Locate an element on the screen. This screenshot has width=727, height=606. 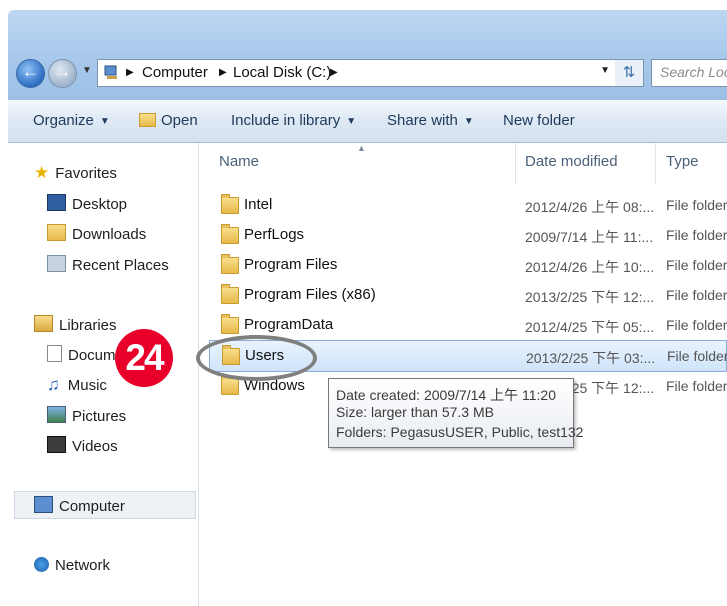
sidebar-item-libraries: Libraries is located at coordinates (75, 324).